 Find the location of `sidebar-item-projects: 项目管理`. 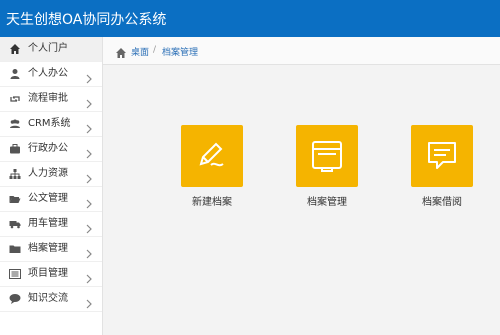

sidebar-item-projects: 项目管理 is located at coordinates (51, 274).